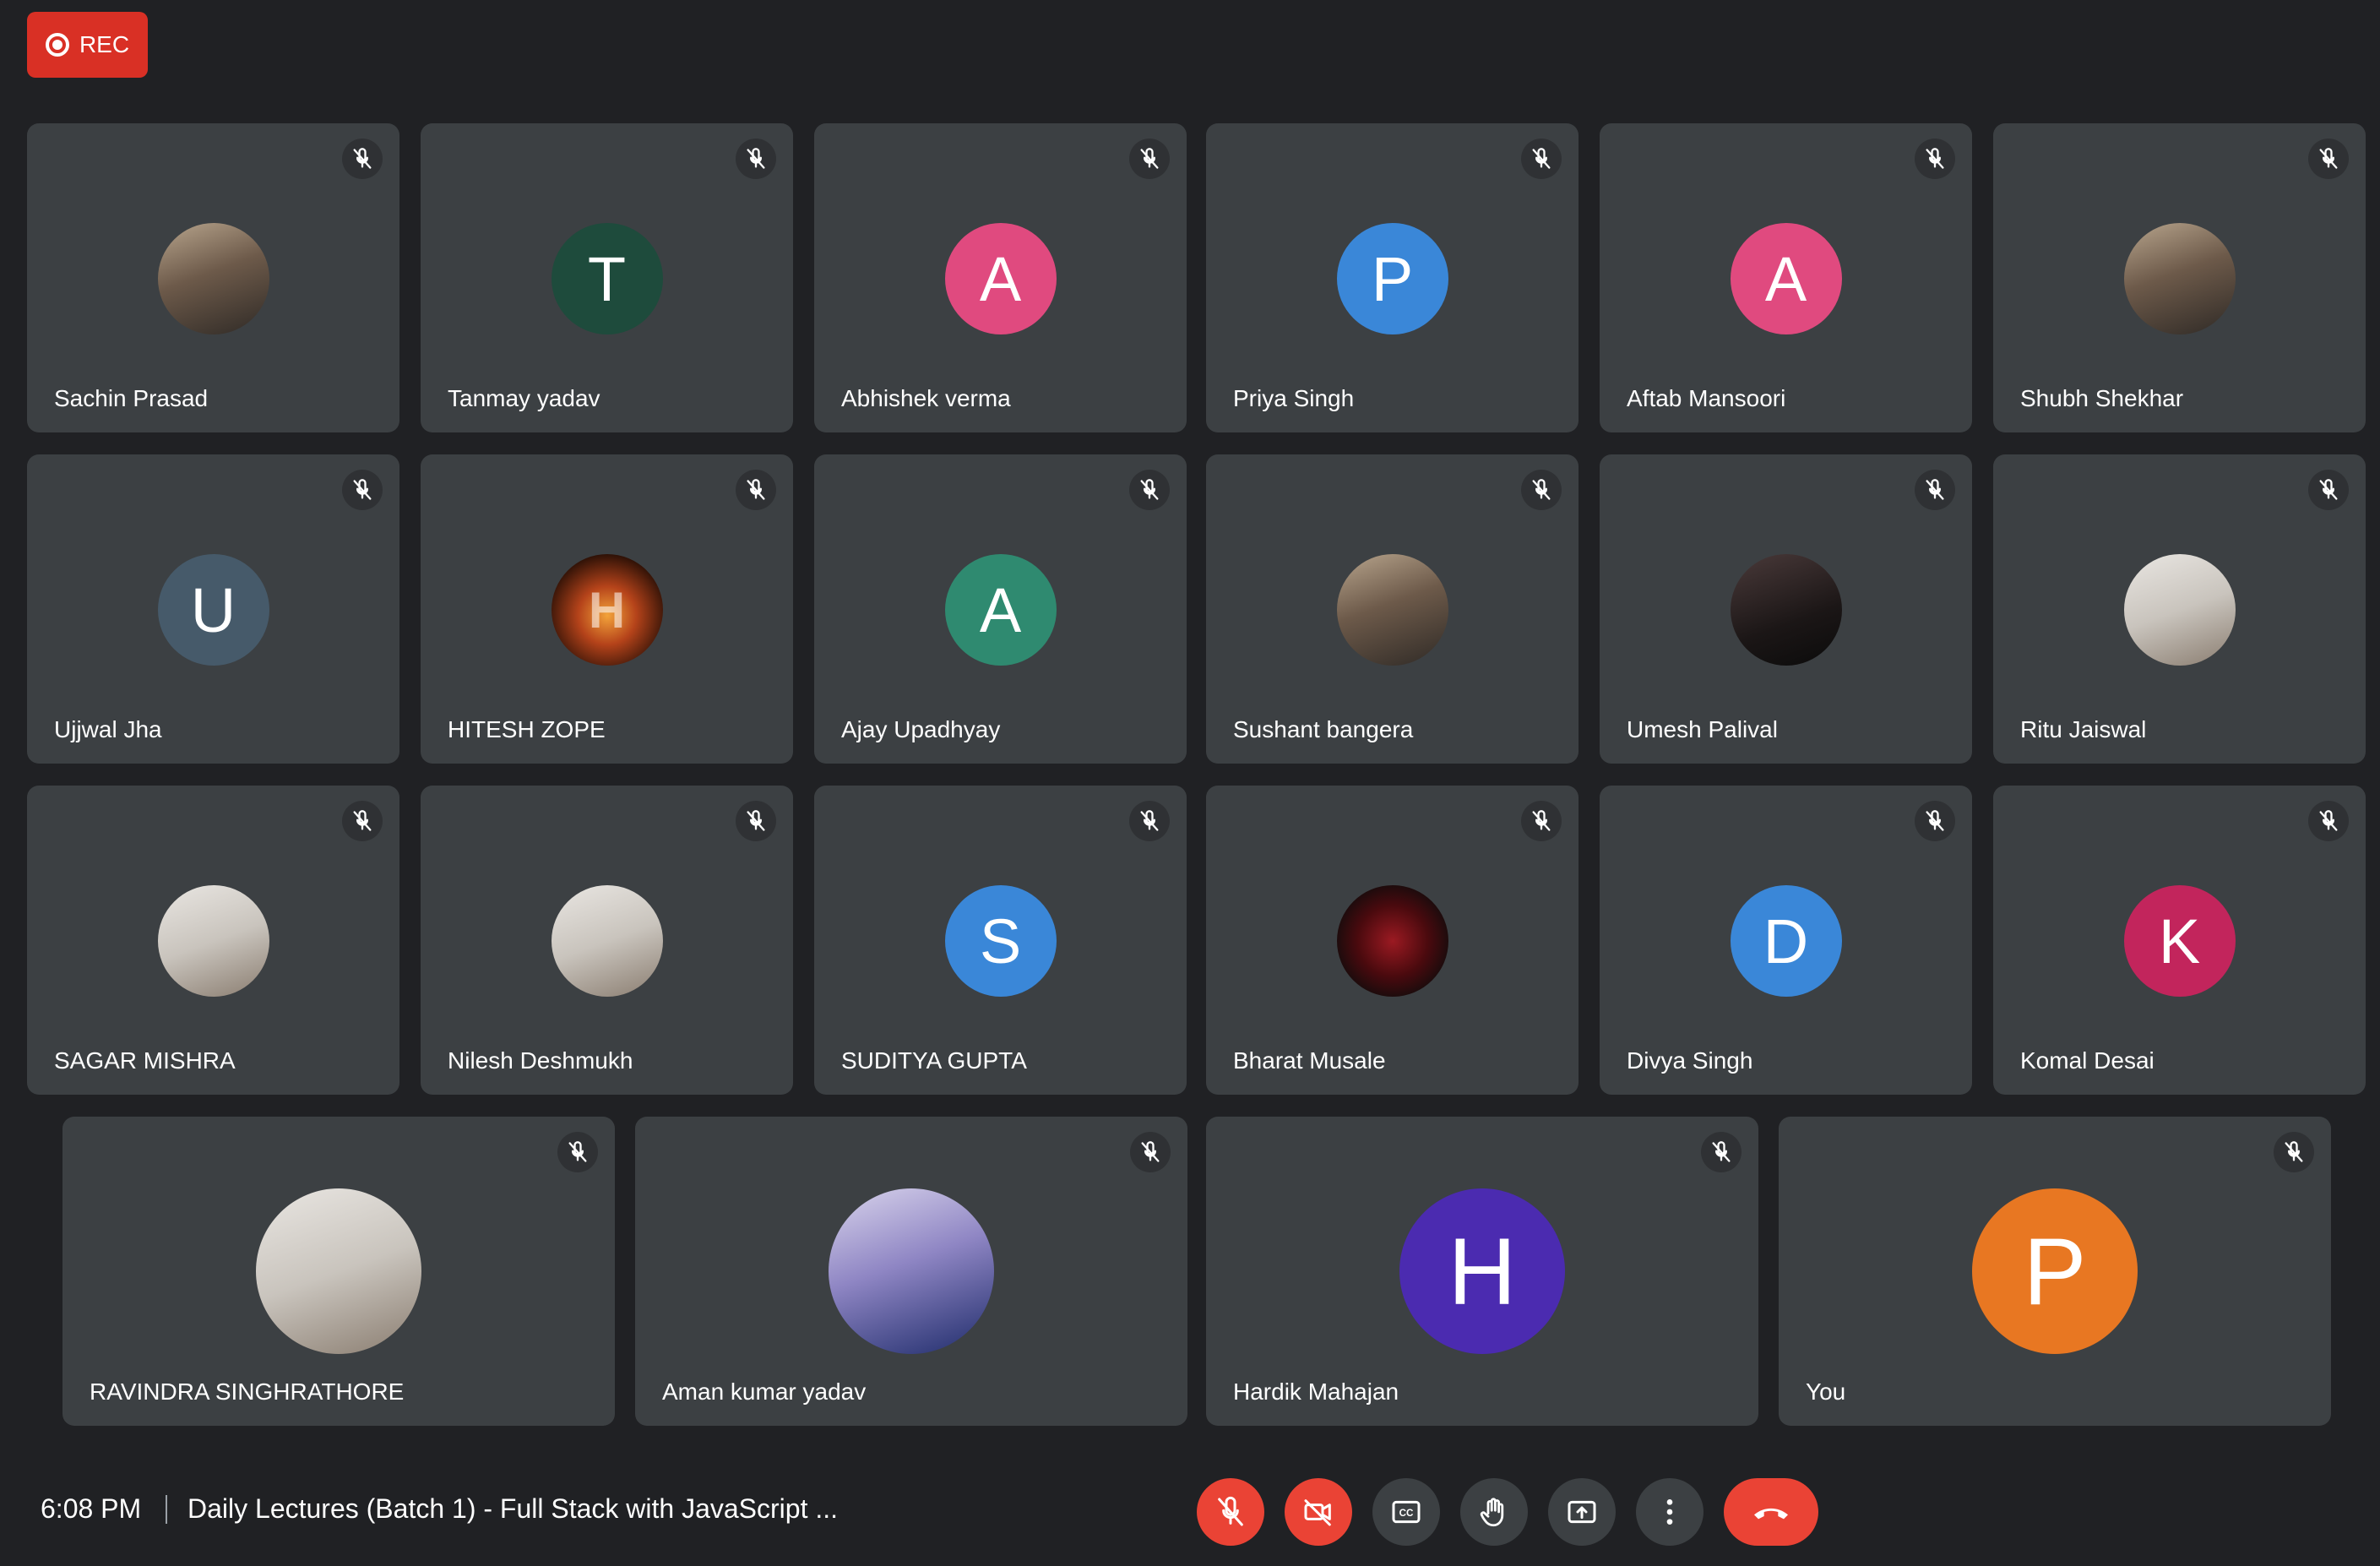  I want to click on participant-tile: S SUDITYA GUPTA, so click(1000, 940).